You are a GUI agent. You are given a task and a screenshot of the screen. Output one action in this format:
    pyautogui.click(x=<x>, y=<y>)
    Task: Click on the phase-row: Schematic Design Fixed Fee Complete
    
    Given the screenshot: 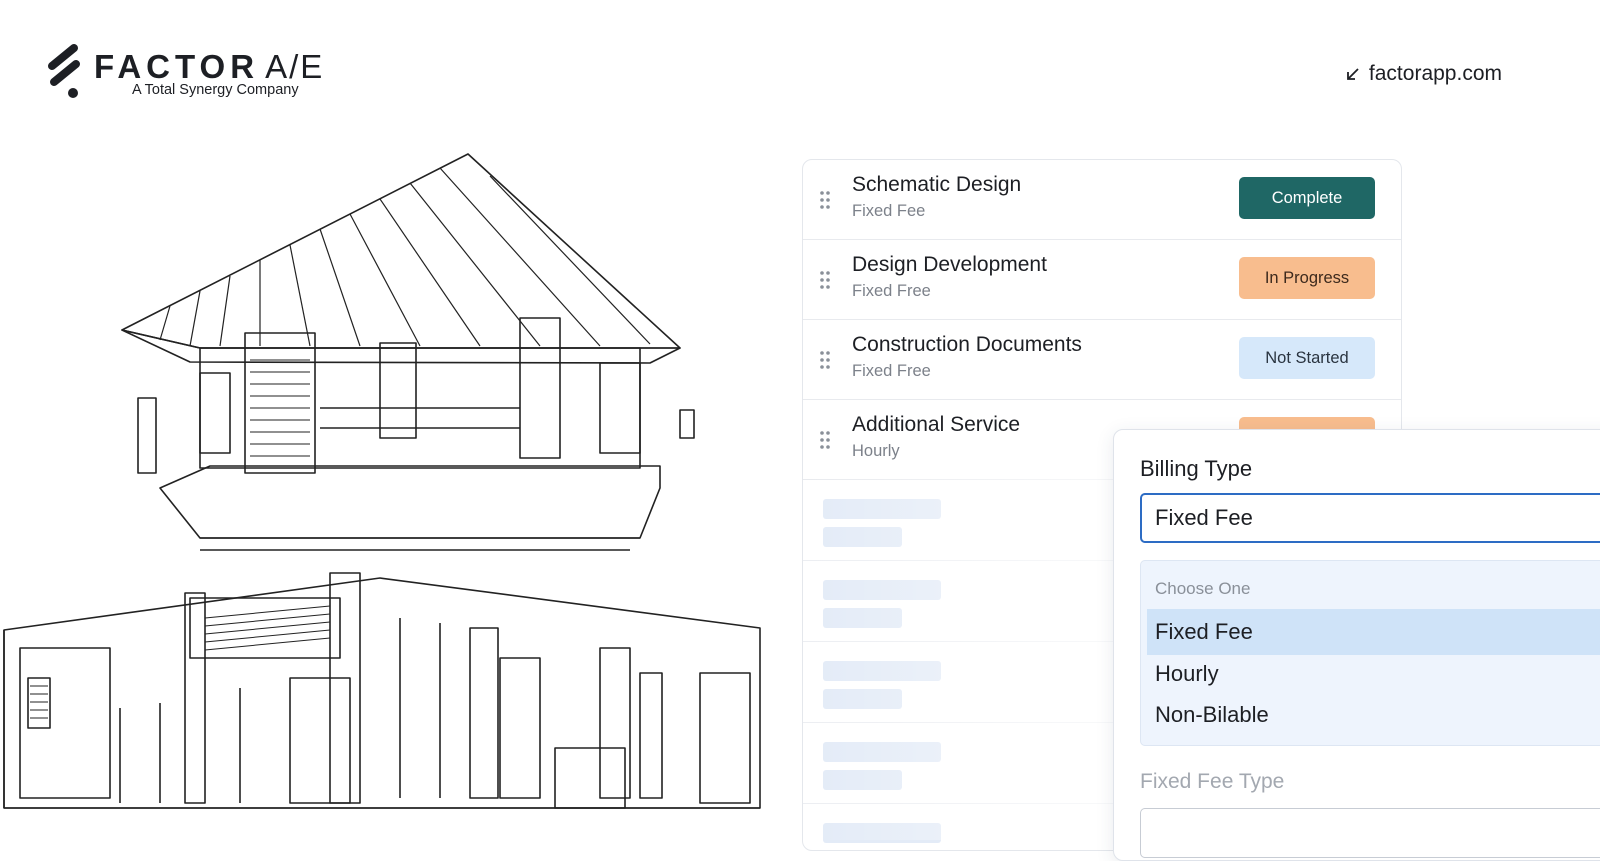 What is the action you would take?
    pyautogui.click(x=1102, y=200)
    